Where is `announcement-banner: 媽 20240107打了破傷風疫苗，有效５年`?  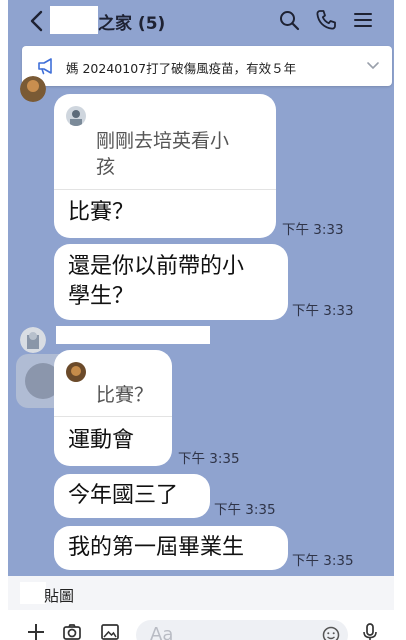 announcement-banner: 媽 20240107打了破傷風疫苗，有效５年 is located at coordinates (207, 66).